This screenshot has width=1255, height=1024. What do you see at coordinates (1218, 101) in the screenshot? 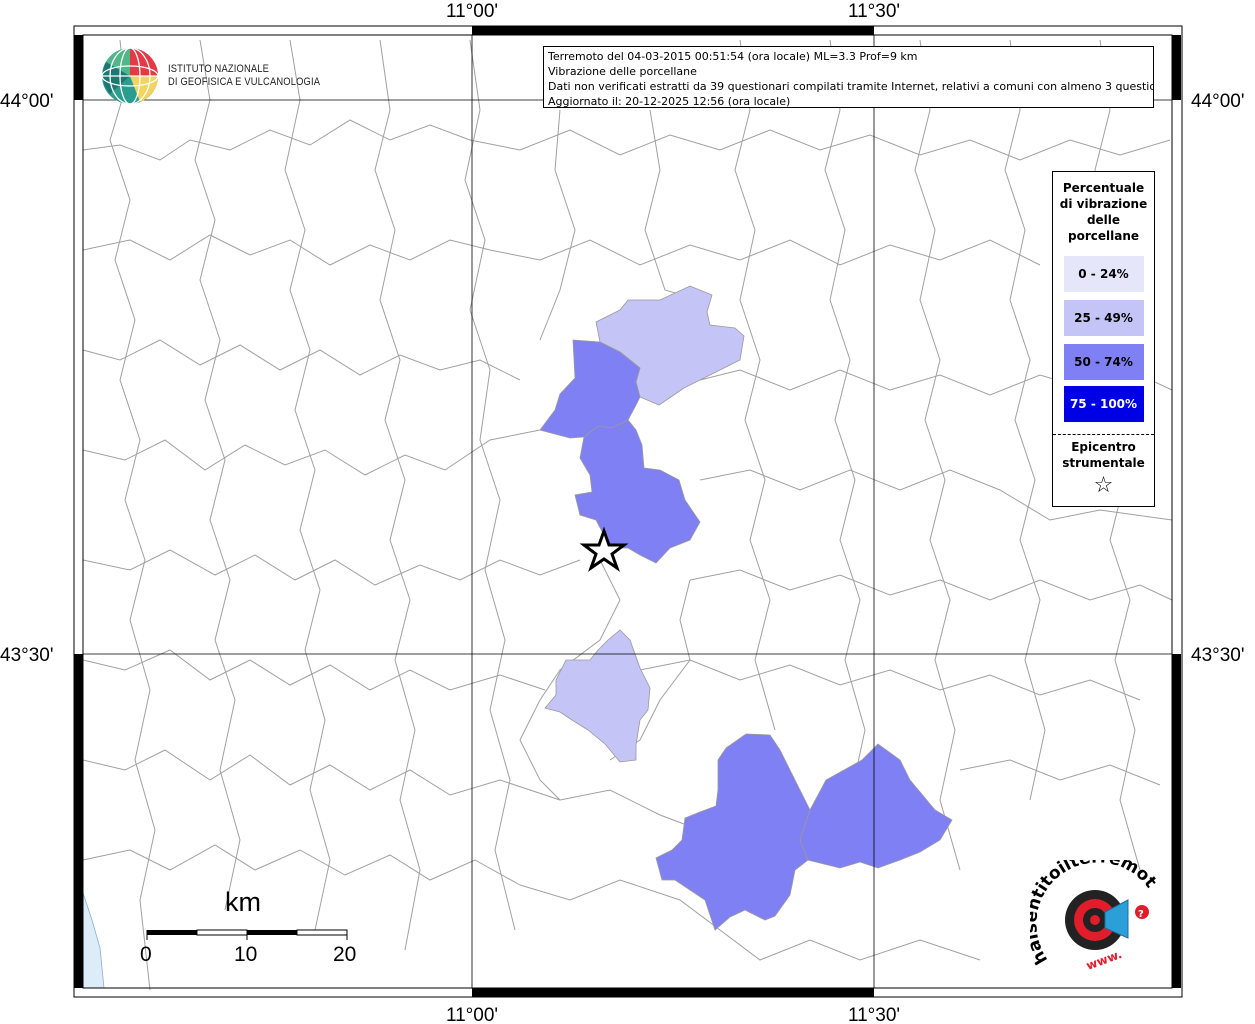
I see `axis-label-right-top: 44°00'` at bounding box center [1218, 101].